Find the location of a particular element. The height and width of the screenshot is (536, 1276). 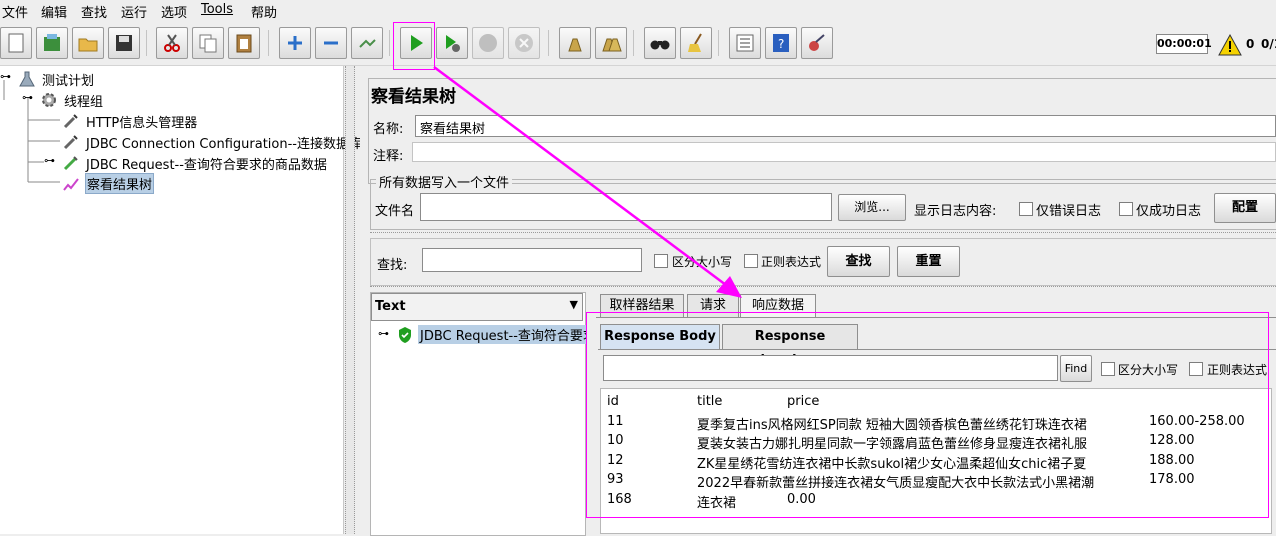

renderer-select: Text ▼ is located at coordinates (477, 307).